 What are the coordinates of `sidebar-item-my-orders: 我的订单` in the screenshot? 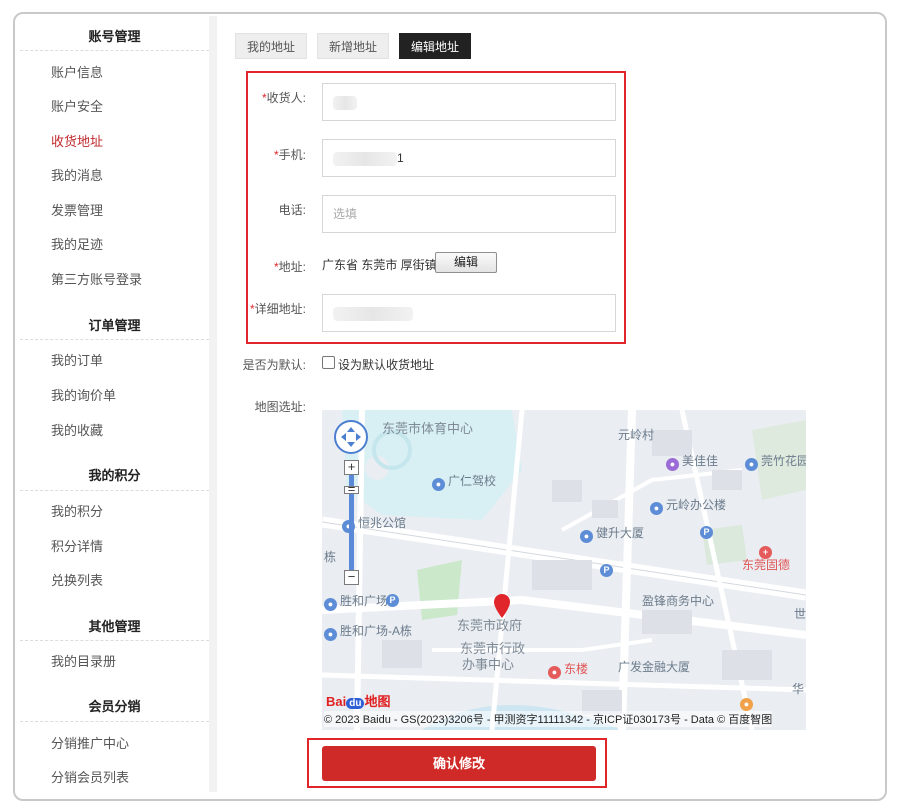 It's located at (77, 359).